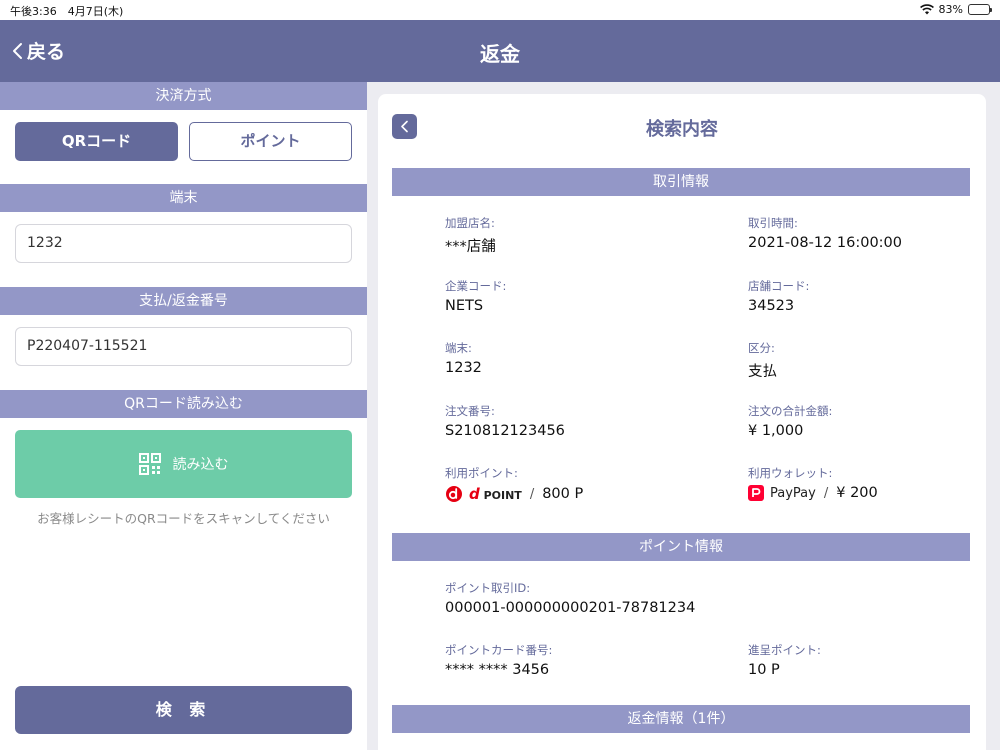  What do you see at coordinates (476, 286) in the screenshot?
I see `company-code-label: 企業コード:` at bounding box center [476, 286].